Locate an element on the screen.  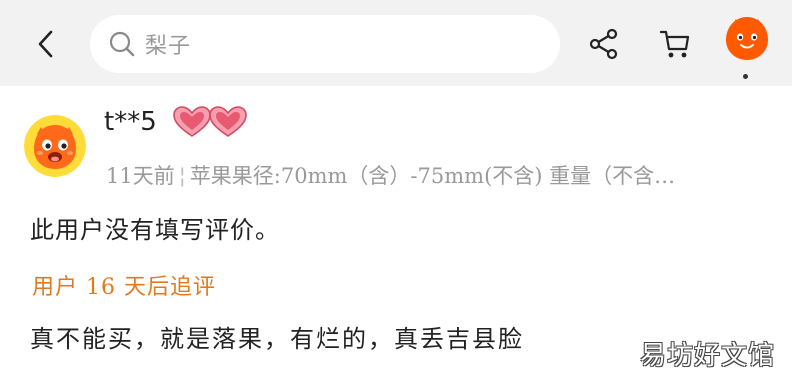
share-icon is located at coordinates (603, 44).